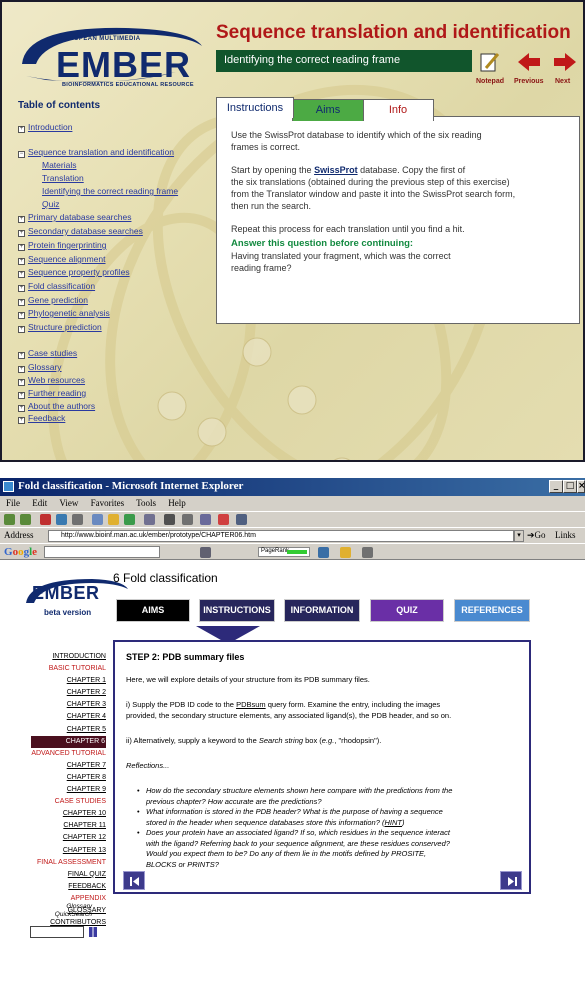  Describe the element at coordinates (110, 191) in the screenshot. I see `toc-subitem-reading-frame: Identifying the correct reading frame` at that location.